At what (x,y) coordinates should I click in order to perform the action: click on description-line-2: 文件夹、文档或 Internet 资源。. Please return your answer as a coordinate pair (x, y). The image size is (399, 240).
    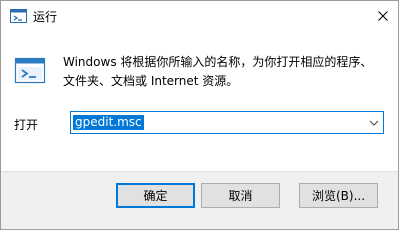
    Looking at the image, I should click on (151, 81).